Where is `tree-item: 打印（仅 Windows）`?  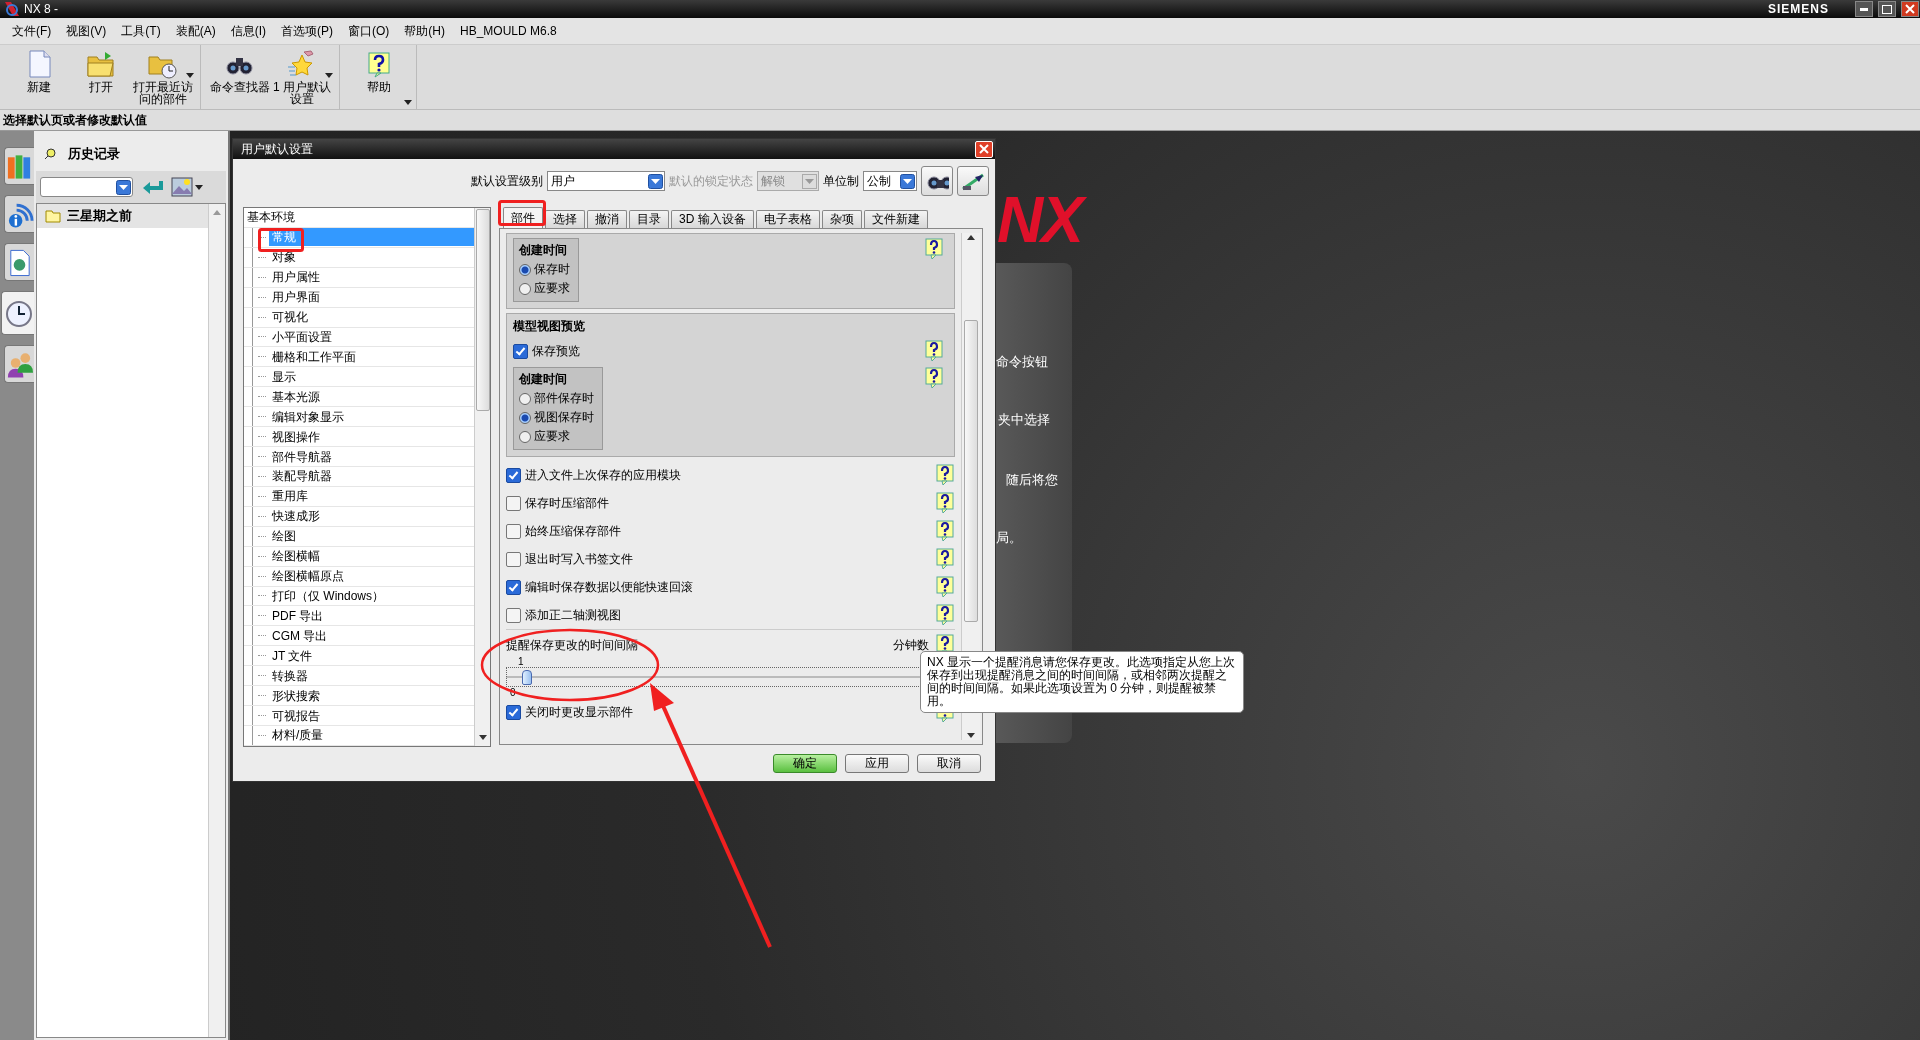 tree-item: 打印（仅 Windows） is located at coordinates (371, 595).